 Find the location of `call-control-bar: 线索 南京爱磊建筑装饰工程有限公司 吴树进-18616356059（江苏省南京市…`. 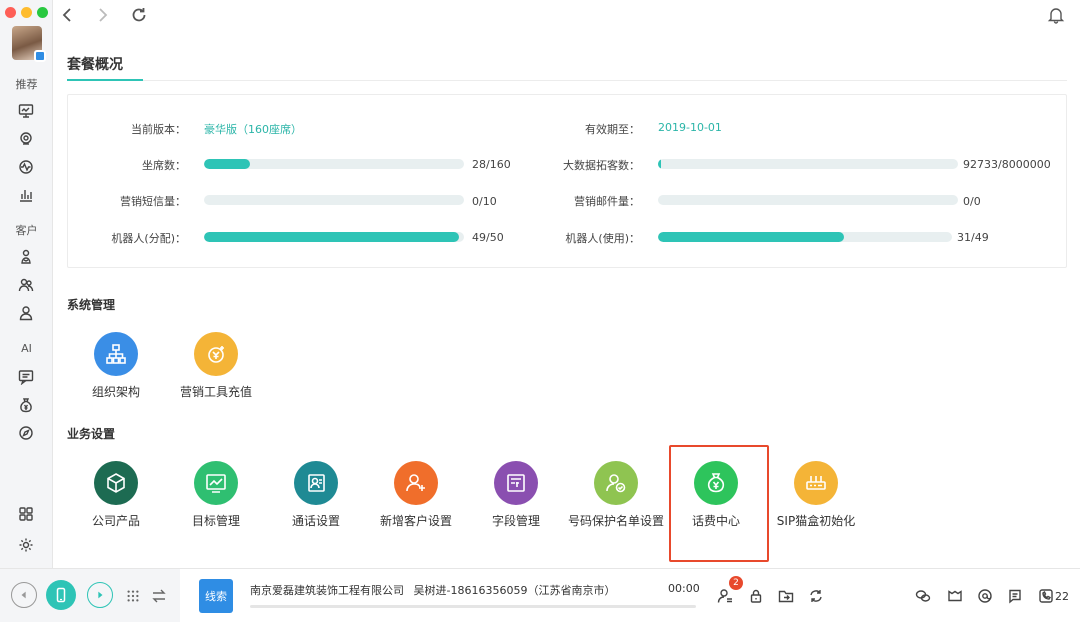

call-control-bar: 线索 南京爱磊建筑装饰工程有限公司 吴树进-18616356059（江苏省南京市… is located at coordinates (540, 595).